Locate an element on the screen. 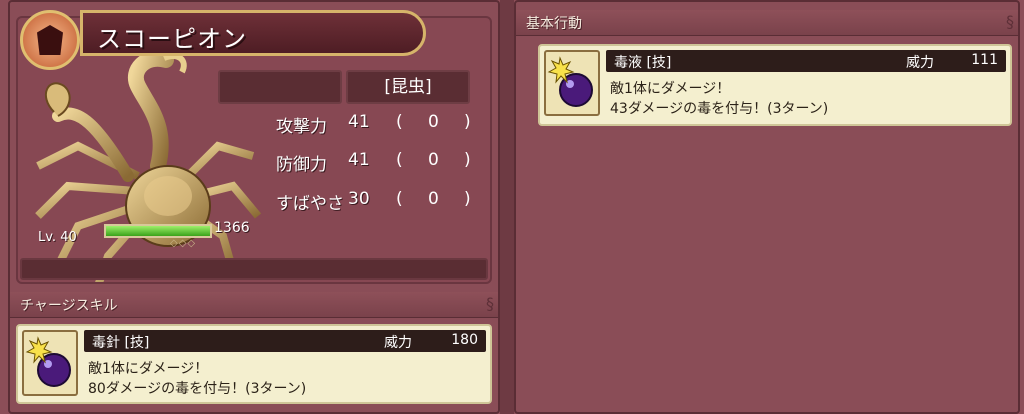 The image size is (1024, 414). defense-label: 防御力 is located at coordinates (301, 165).